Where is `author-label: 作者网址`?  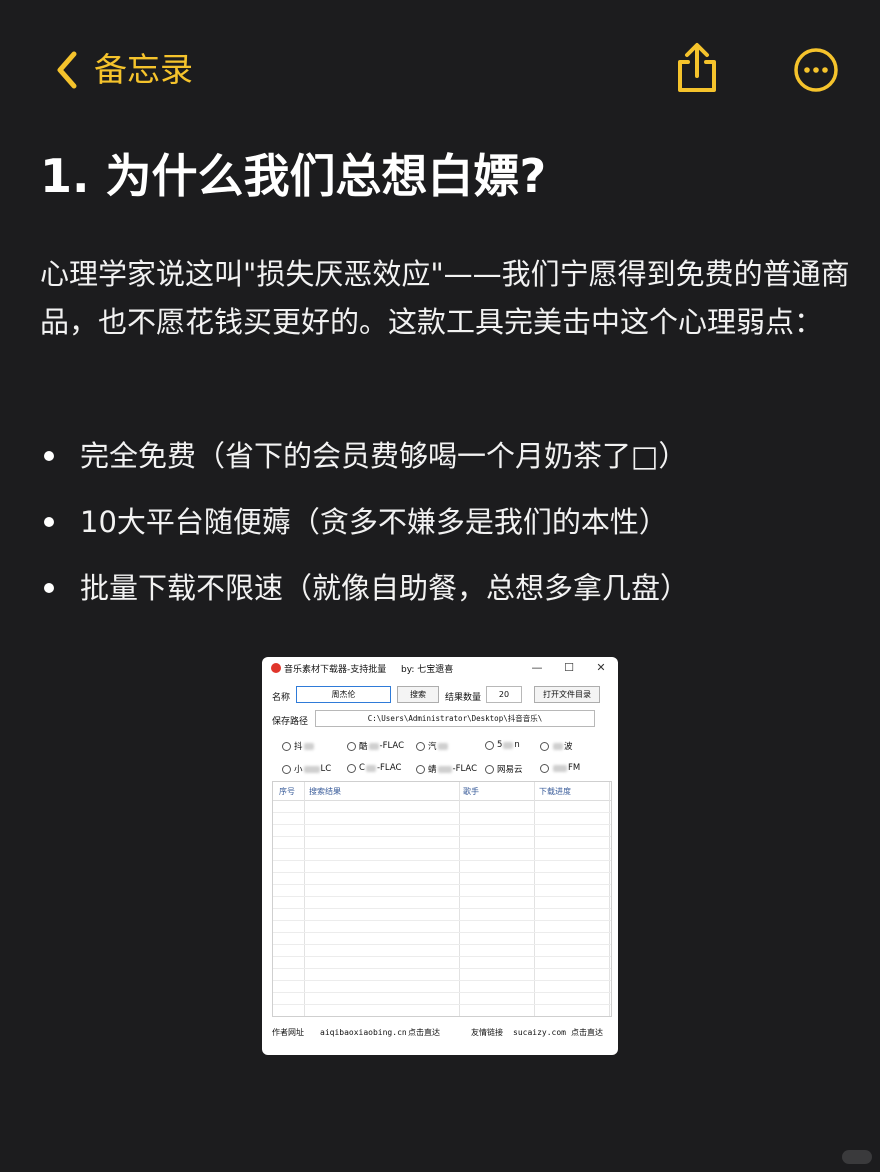 author-label: 作者网址 is located at coordinates (288, 1032).